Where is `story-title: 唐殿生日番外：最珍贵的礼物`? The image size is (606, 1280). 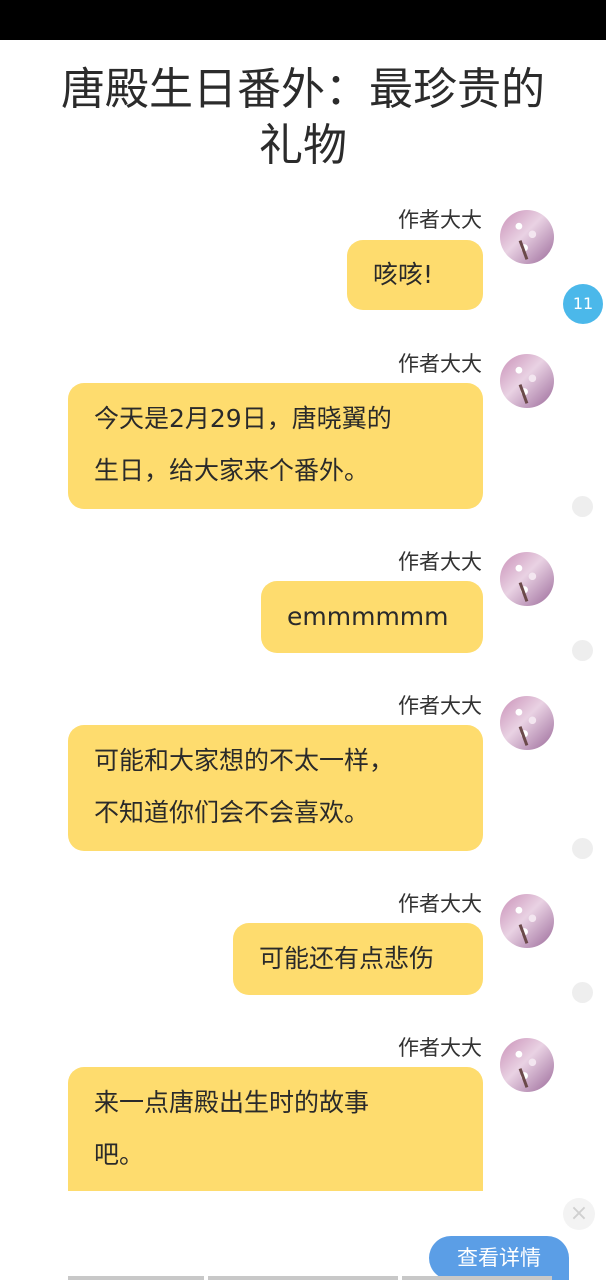
story-title: 唐殿生日番外：最珍贵的礼物 is located at coordinates (303, 117).